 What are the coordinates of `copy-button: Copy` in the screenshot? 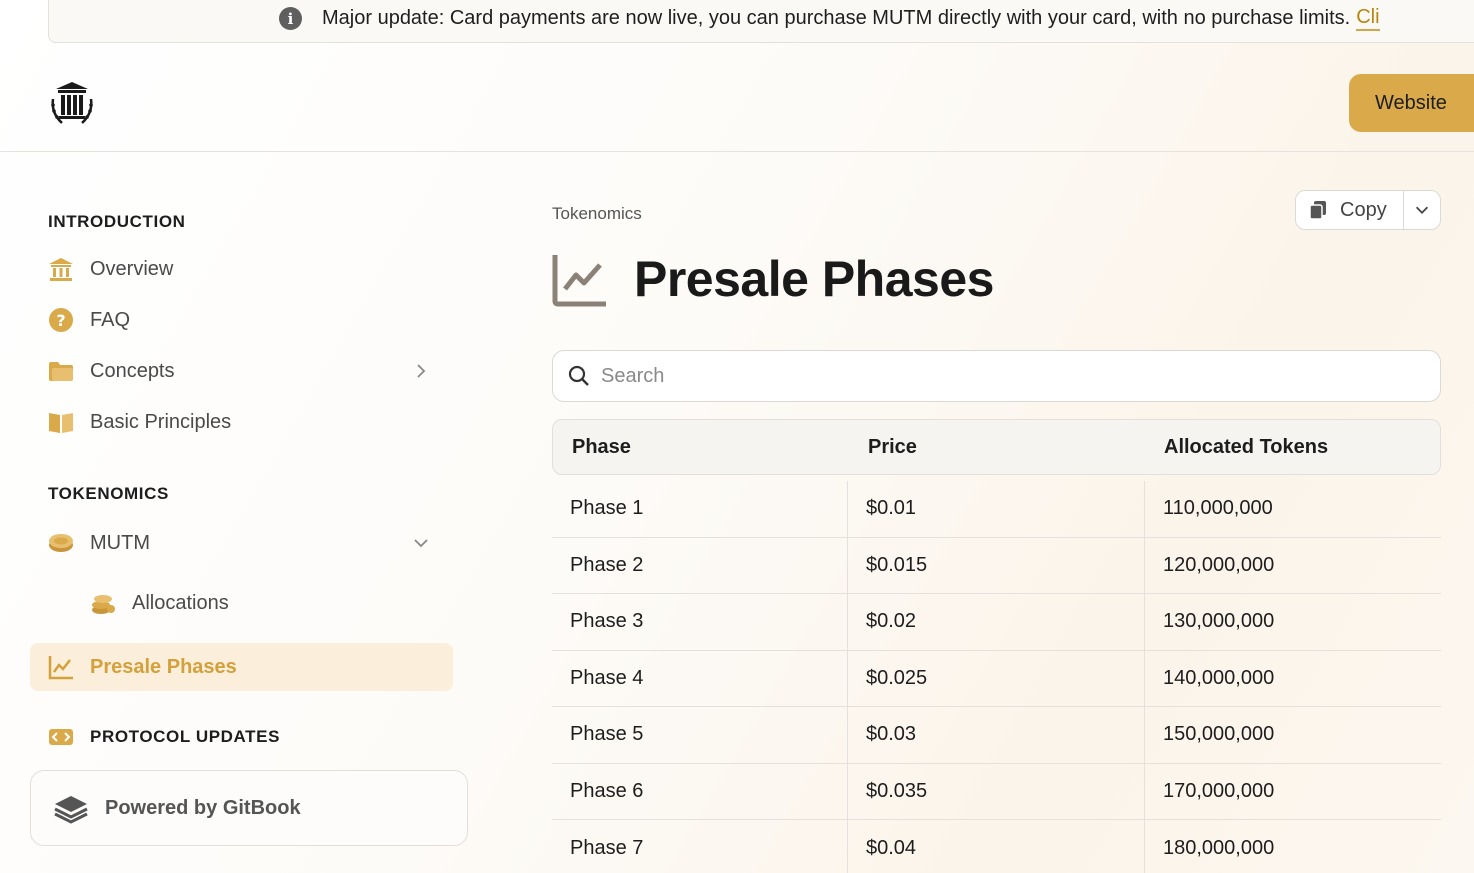 It's located at (1350, 210).